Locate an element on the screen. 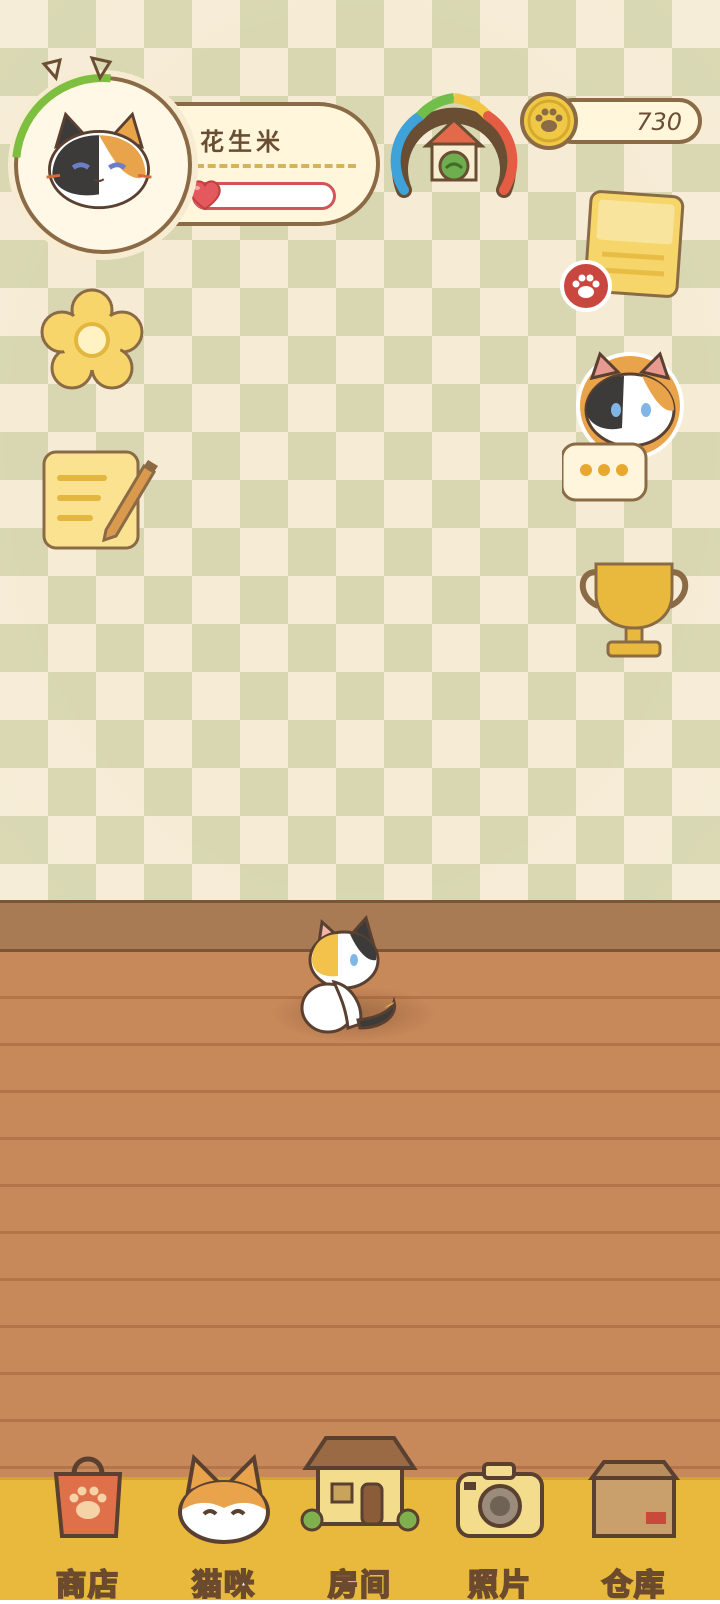 Image resolution: width=720 pixels, height=1604 pixels. nav-cats: 猫咪 is located at coordinates (224, 1527).